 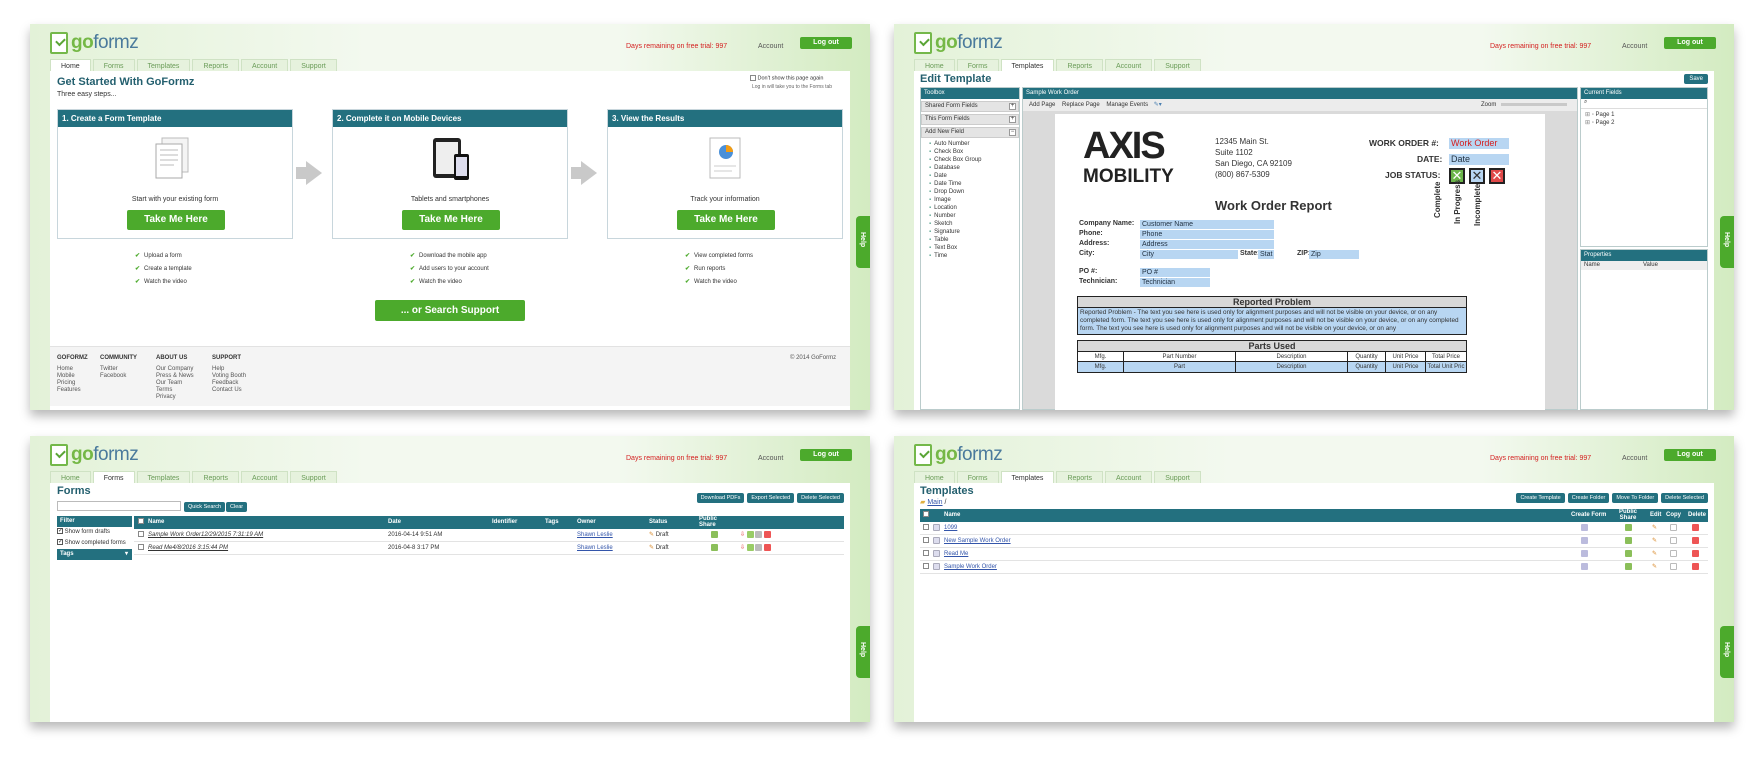 What do you see at coordinates (1266, 254) in the screenshot?
I see `state-field: Stat` at bounding box center [1266, 254].